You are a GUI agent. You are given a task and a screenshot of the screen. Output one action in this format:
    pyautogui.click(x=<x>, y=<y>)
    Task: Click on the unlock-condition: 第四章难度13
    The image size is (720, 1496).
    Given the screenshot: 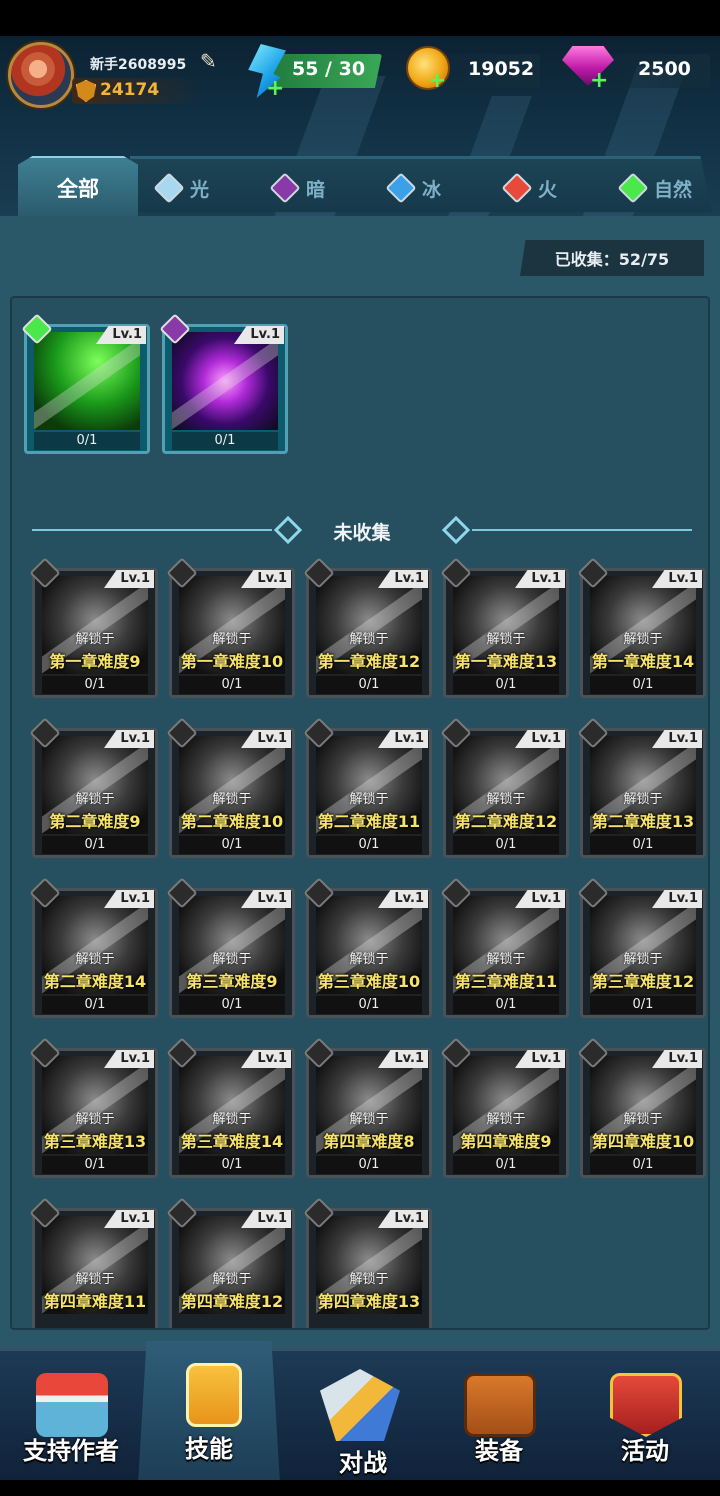 What is the action you would take?
    pyautogui.click(x=369, y=1301)
    